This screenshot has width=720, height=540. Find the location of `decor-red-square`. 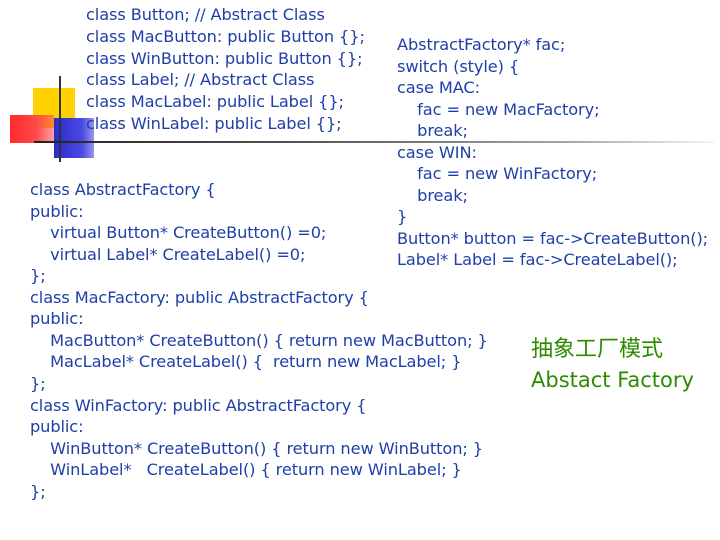

decor-red-square is located at coordinates (32, 129).